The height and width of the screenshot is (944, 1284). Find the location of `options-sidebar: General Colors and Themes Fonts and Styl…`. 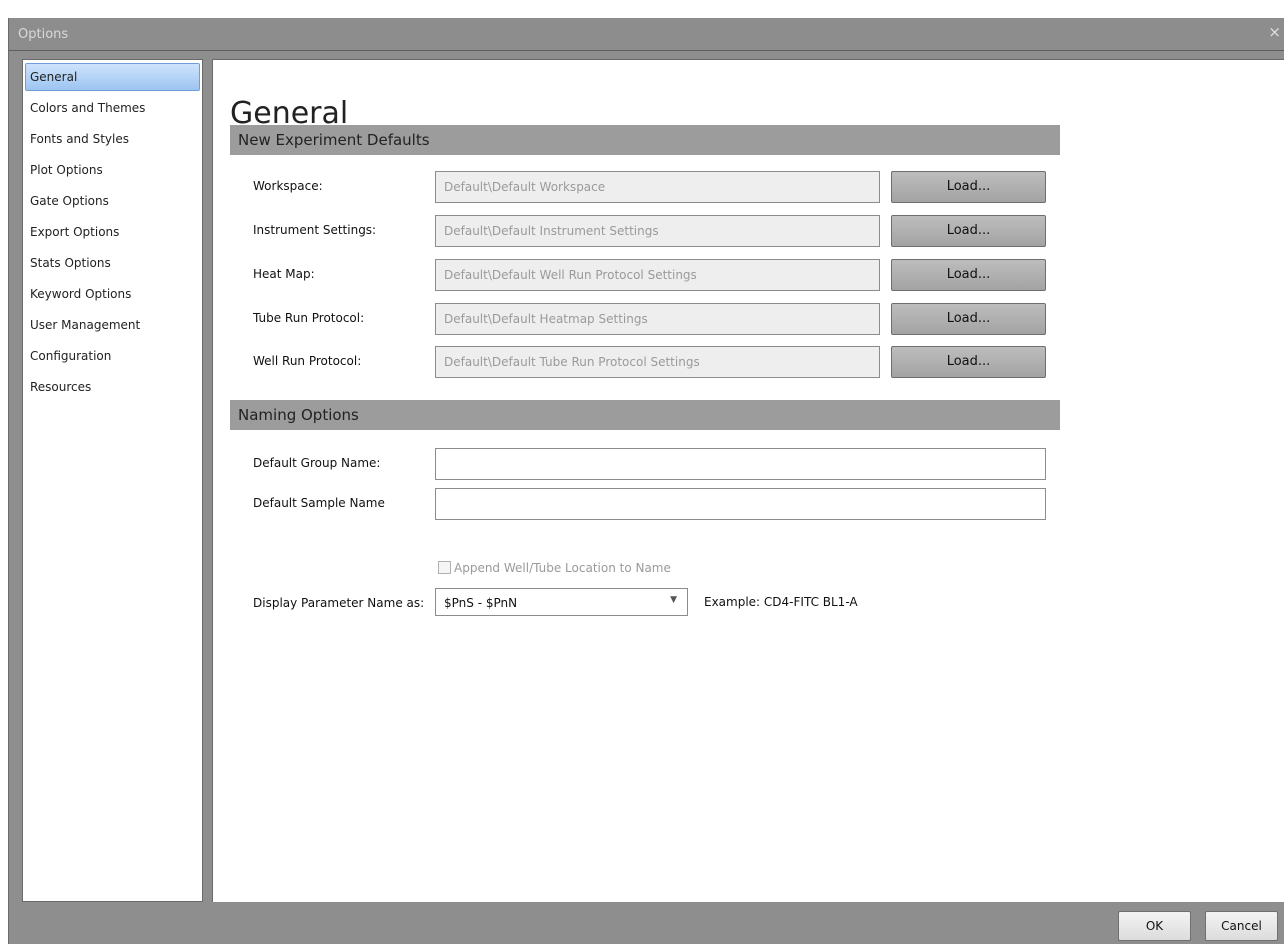

options-sidebar: General Colors and Themes Fonts and Styl… is located at coordinates (112, 480).